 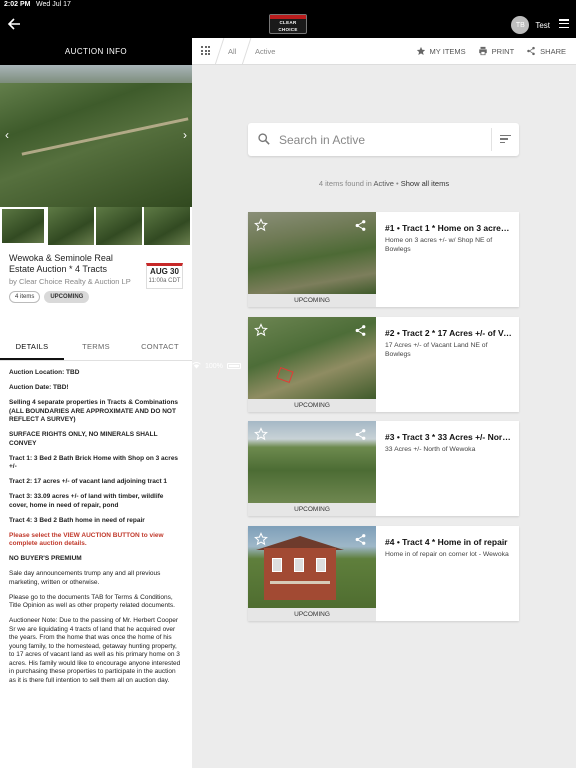 What do you see at coordinates (17, 4) in the screenshot?
I see `status-time: 2:02 PM` at bounding box center [17, 4].